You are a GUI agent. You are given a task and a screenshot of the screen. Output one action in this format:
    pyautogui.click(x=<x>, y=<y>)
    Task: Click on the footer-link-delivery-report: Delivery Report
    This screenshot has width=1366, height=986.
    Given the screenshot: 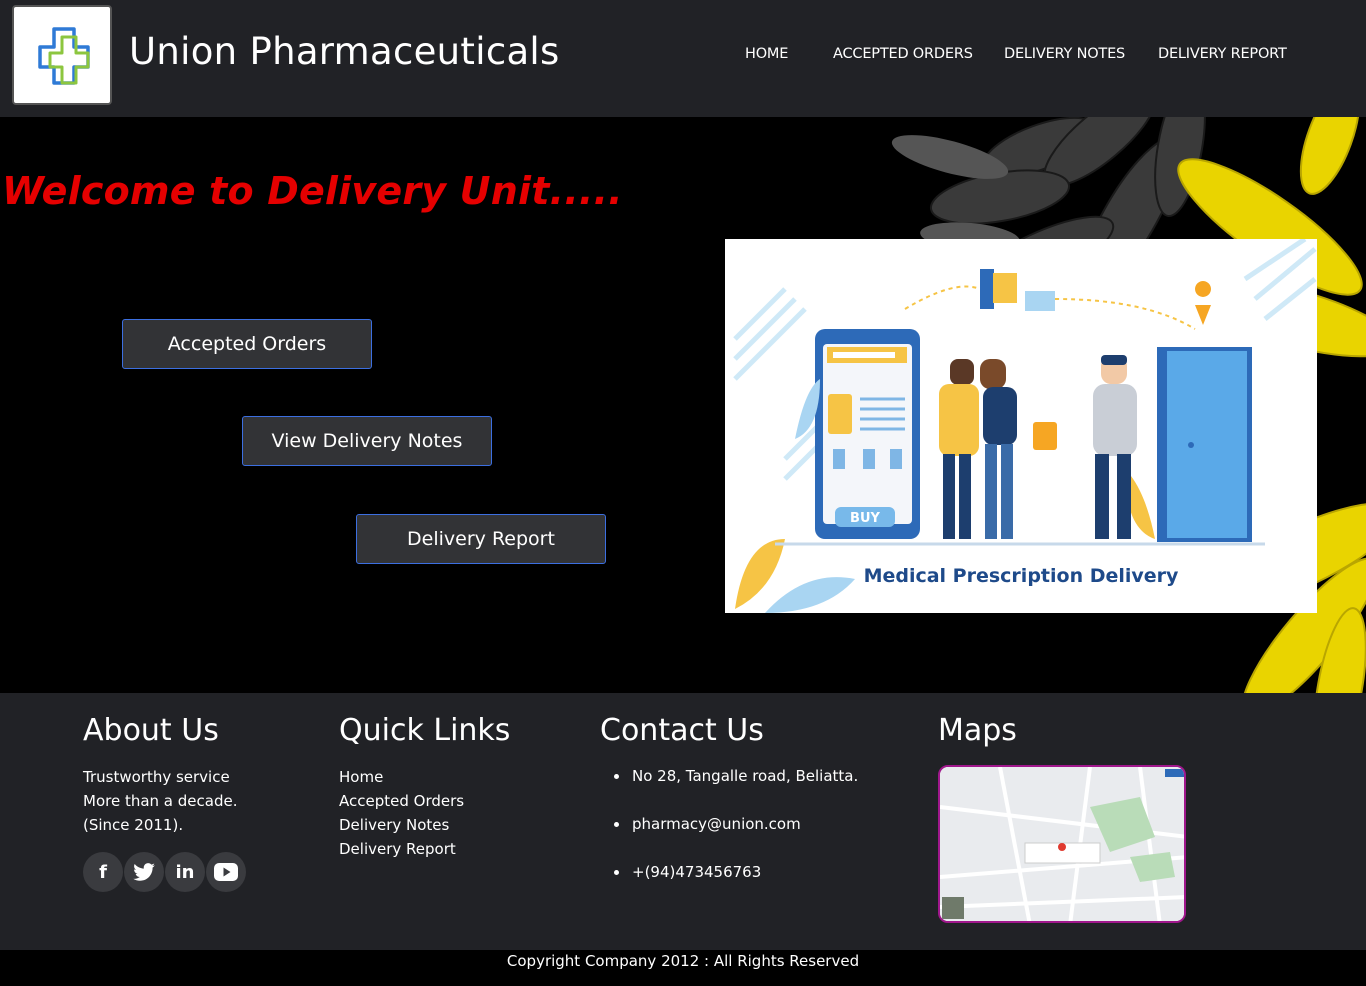 What is the action you would take?
    pyautogui.click(x=401, y=849)
    